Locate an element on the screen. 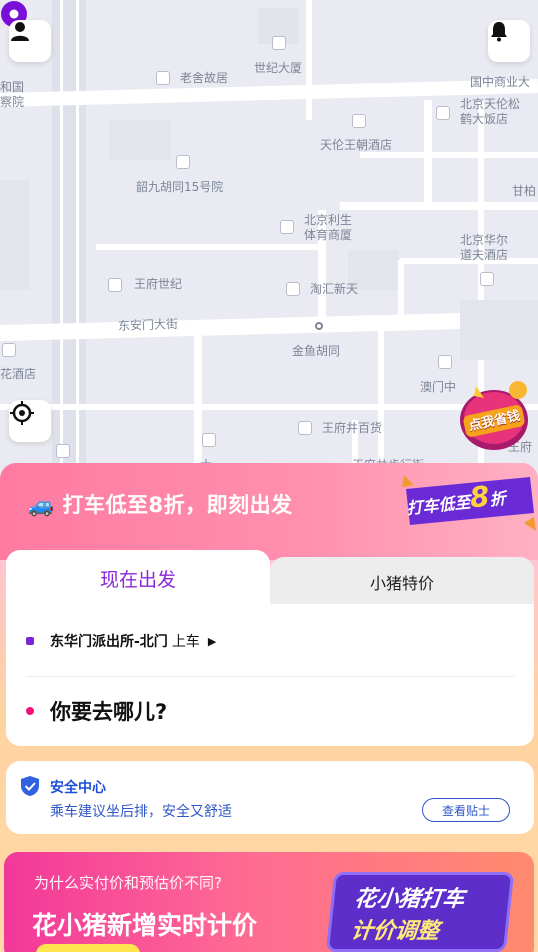 This screenshot has width=538, height=952. safety-subtitle: 乘车建议坐后排，安全又舒适 is located at coordinates (141, 812).